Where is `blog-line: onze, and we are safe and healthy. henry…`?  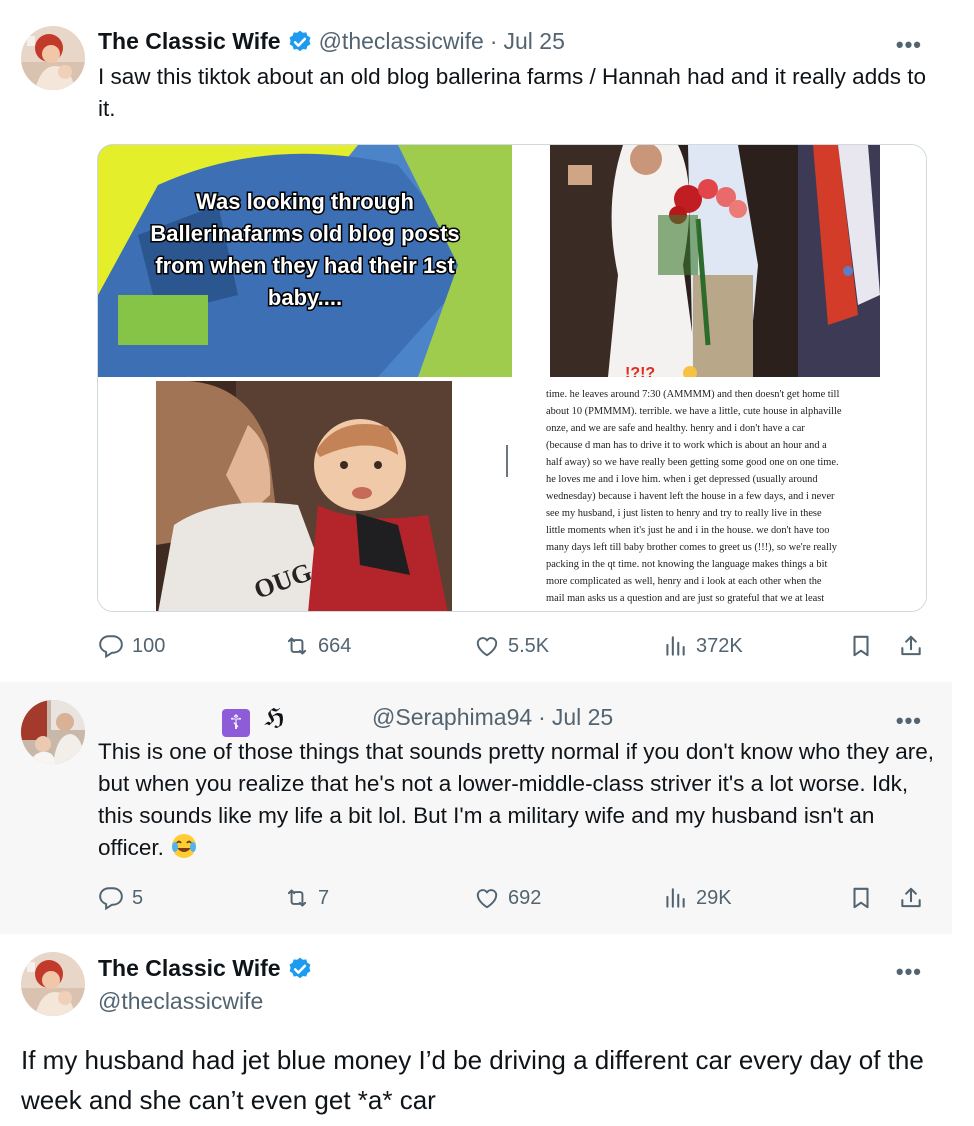 blog-line: onze, and we are safe and healthy. henry… is located at coordinates (675, 428).